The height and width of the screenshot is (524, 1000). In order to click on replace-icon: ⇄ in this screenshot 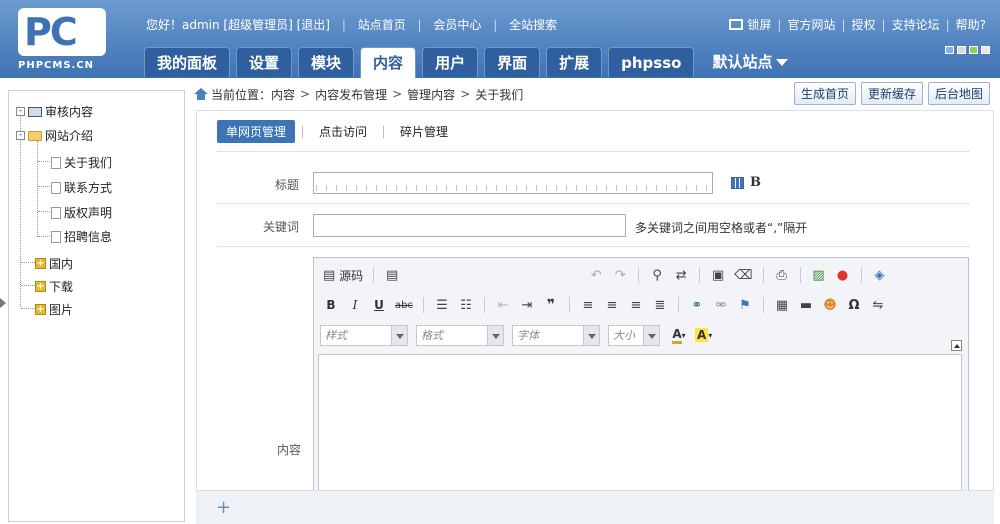, I will do `click(681, 275)`.